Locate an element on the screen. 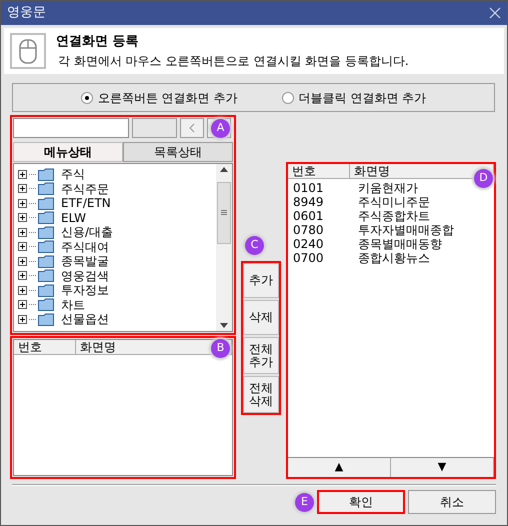 The height and width of the screenshot is (526, 508). scroll-down-icon is located at coordinates (224, 325).